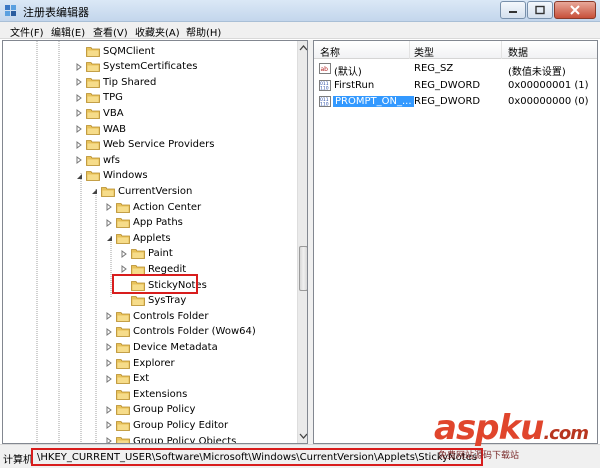 This screenshot has height=468, width=600. Describe the element at coordinates (27, 31) in the screenshot. I see `menu-file: 文件(F)` at that location.